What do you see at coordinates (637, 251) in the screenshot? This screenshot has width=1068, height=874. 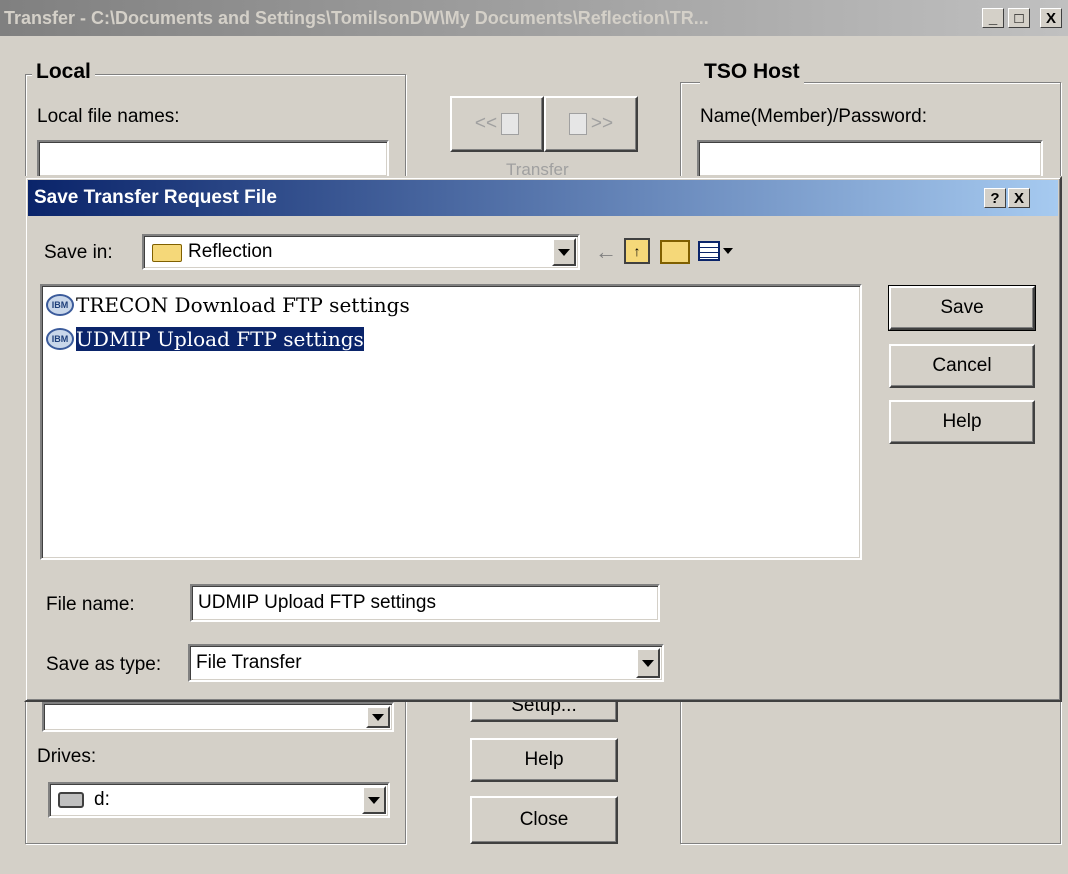 I see `up-folder-icon: ↑` at bounding box center [637, 251].